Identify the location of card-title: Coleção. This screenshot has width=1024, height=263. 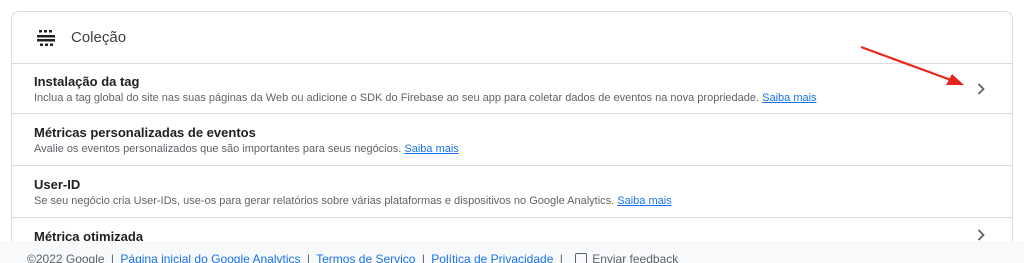
(99, 37).